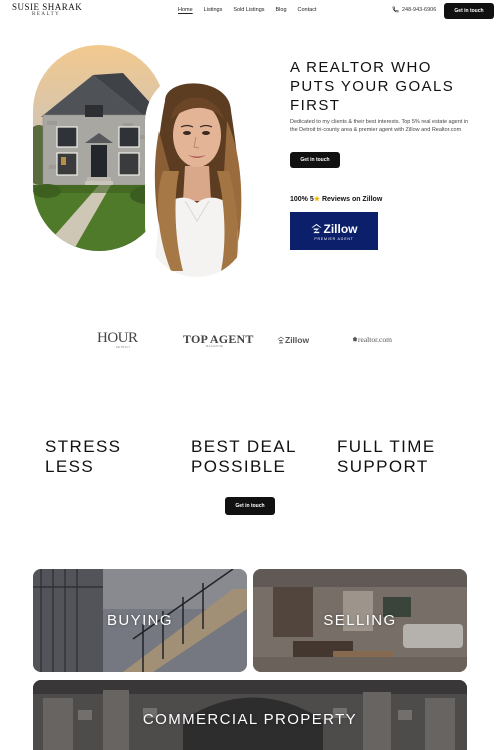 This screenshot has height=750, width=500. Describe the element at coordinates (340, 228) in the screenshot. I see `zillow-badge-word: Zillow` at that location.